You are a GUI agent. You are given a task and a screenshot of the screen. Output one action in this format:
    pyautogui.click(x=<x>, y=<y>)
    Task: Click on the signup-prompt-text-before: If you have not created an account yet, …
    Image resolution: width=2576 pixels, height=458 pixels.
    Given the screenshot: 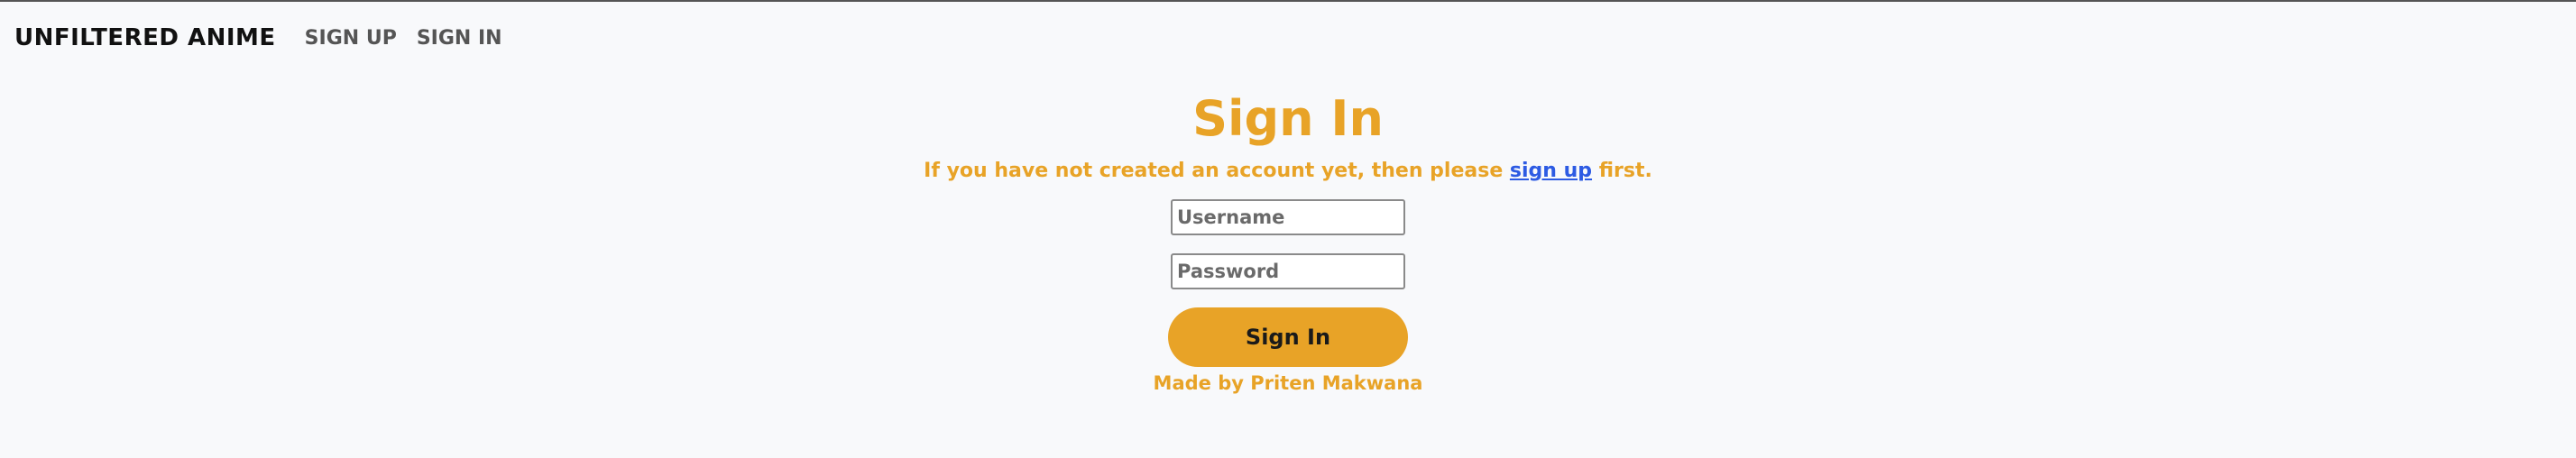 What is the action you would take?
    pyautogui.click(x=1217, y=171)
    